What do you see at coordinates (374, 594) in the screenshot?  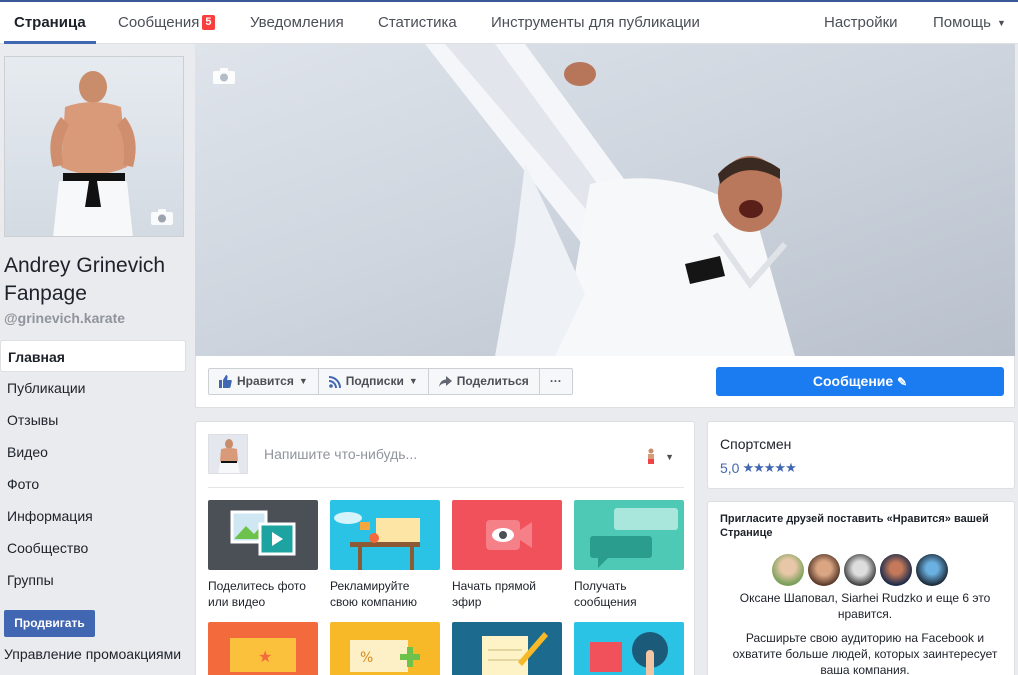 I see `tile-caption: Рекламируйте свою компанию` at bounding box center [374, 594].